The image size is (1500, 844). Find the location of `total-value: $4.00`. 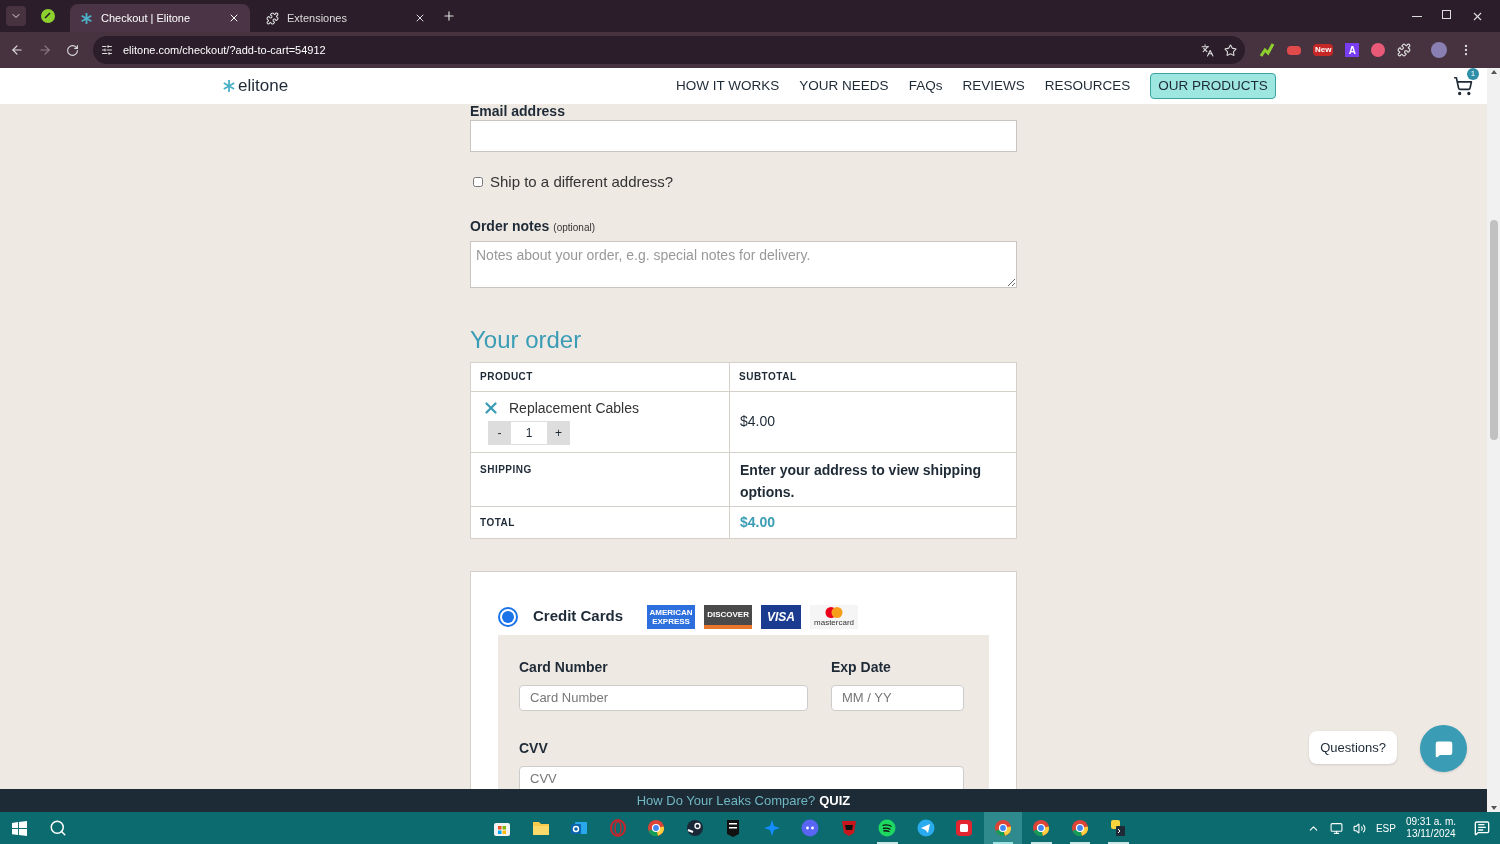

total-value: $4.00 is located at coordinates (758, 522).